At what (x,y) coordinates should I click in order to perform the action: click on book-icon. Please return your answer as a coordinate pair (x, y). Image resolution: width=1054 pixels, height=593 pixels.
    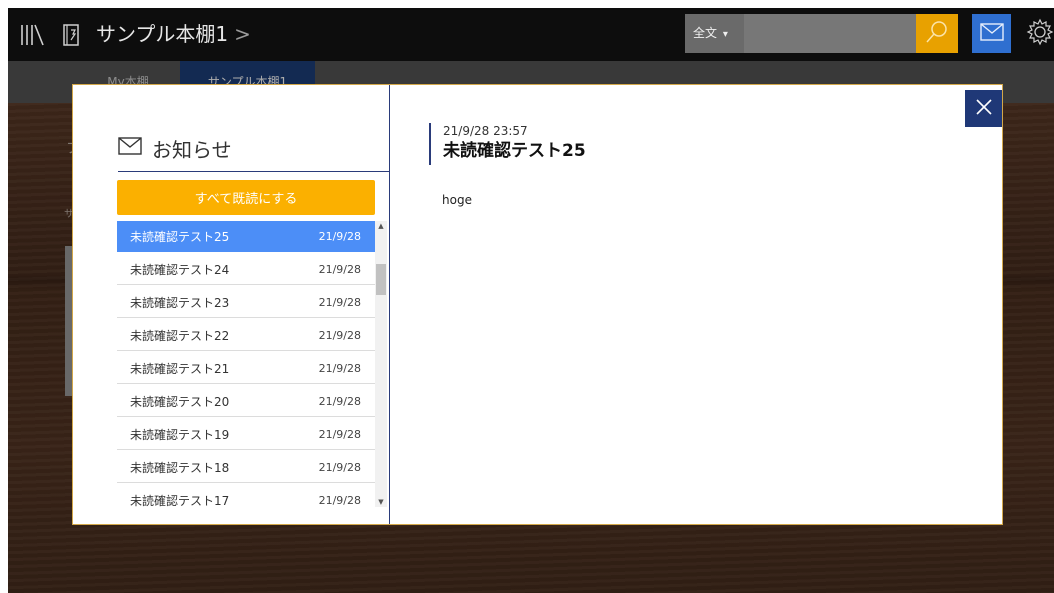
    Looking at the image, I should click on (72, 34).